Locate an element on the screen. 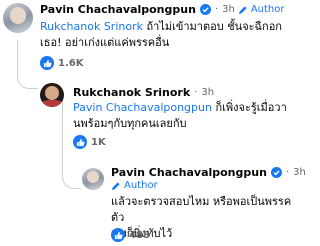 Image resolution: width=320 pixels, height=246 pixels. comment-header: Rukchanok Srinork · 3h is located at coordinates (143, 92).